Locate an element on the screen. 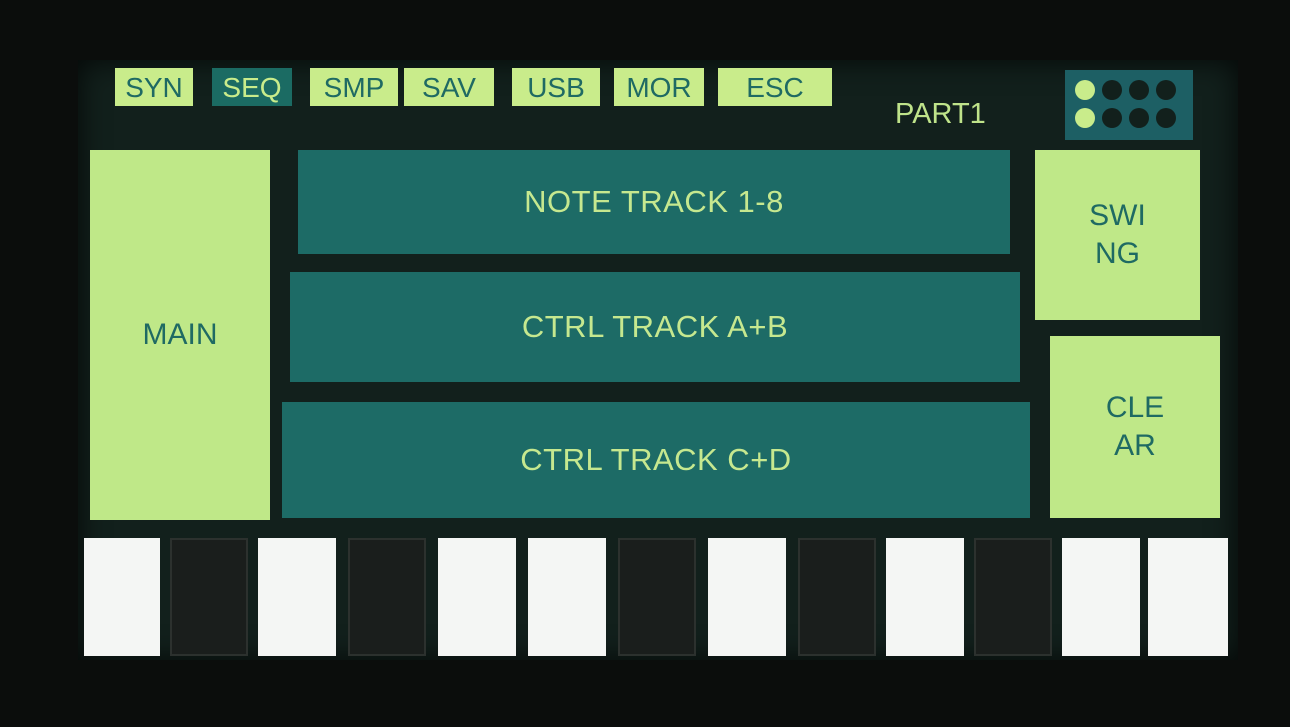 This screenshot has width=1290, height=727. tab-seq: SEQ is located at coordinates (252, 87).